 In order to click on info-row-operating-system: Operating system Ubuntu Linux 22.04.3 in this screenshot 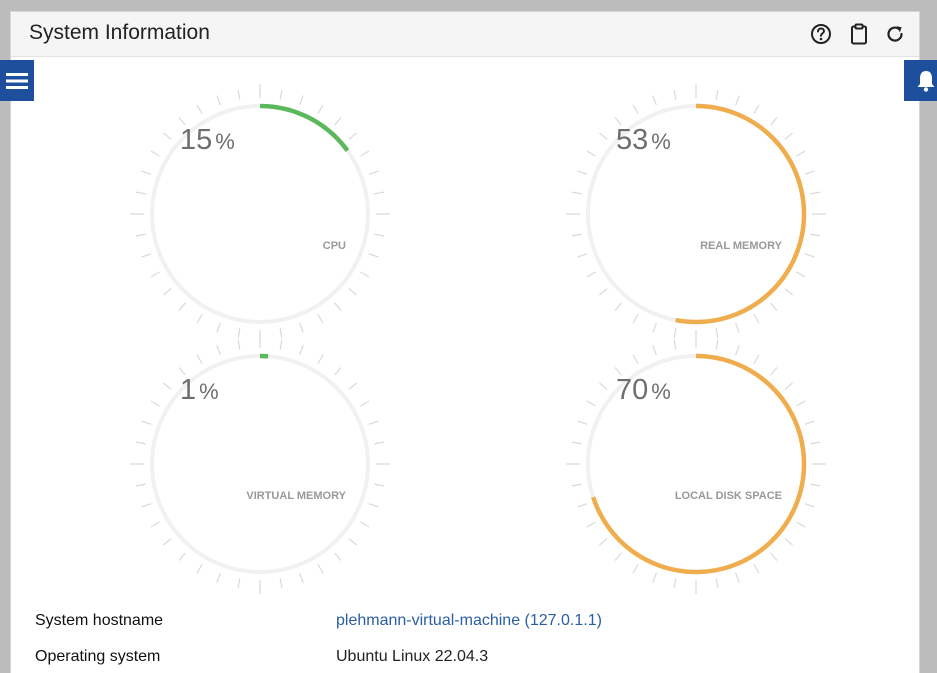, I will do `click(465, 659)`.